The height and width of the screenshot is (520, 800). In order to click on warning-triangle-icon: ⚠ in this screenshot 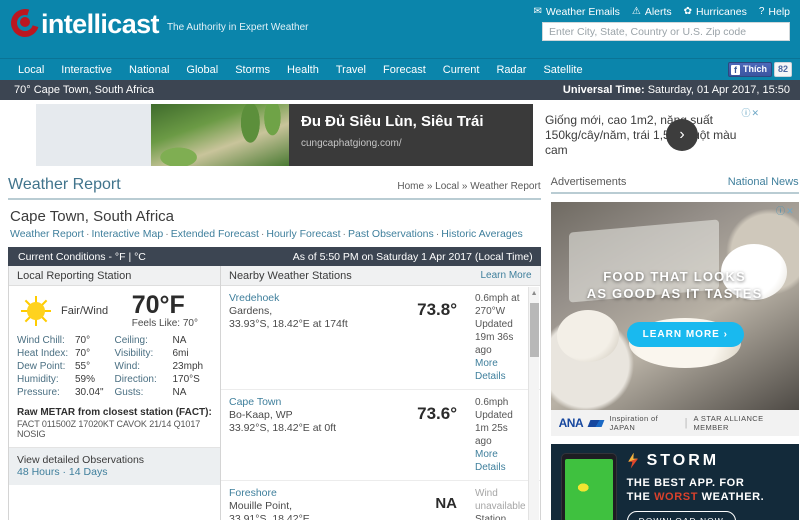, I will do `click(636, 11)`.